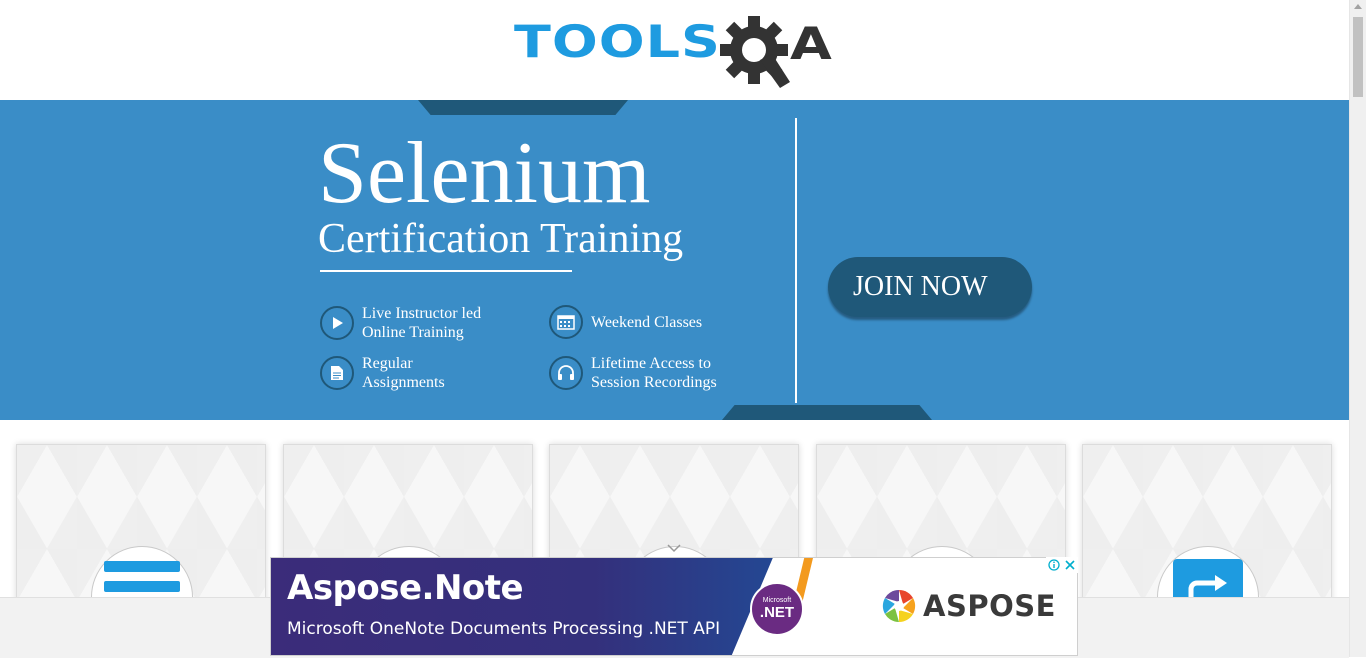  Describe the element at coordinates (899, 606) in the screenshot. I see `aspose-logo-icon` at that location.